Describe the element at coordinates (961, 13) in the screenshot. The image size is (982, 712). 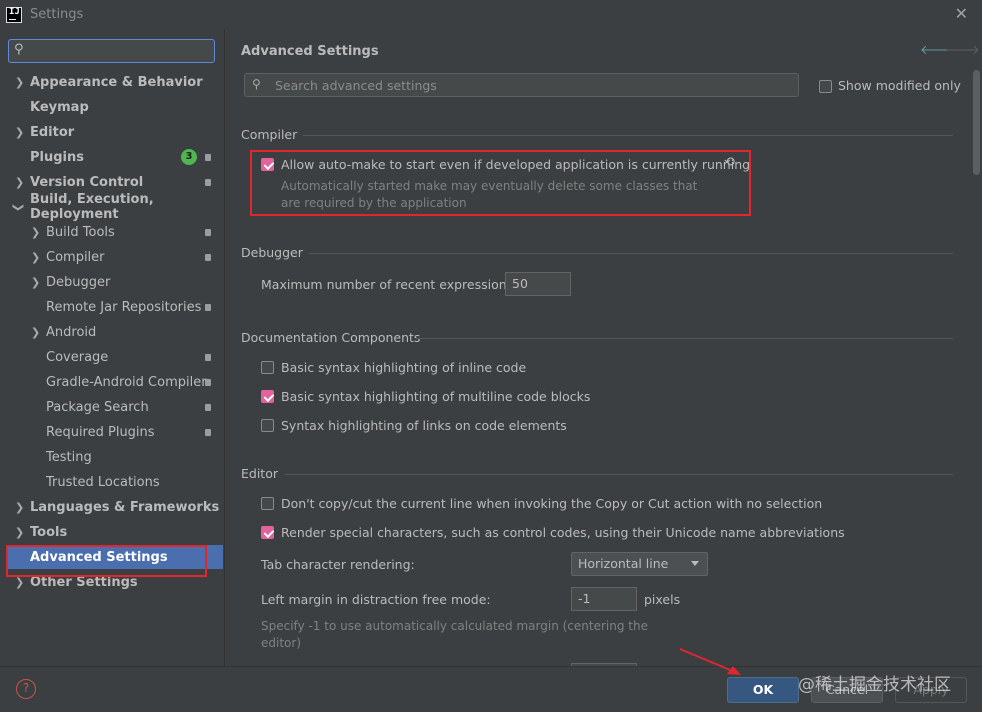
I see `close-icon: ✕` at that location.